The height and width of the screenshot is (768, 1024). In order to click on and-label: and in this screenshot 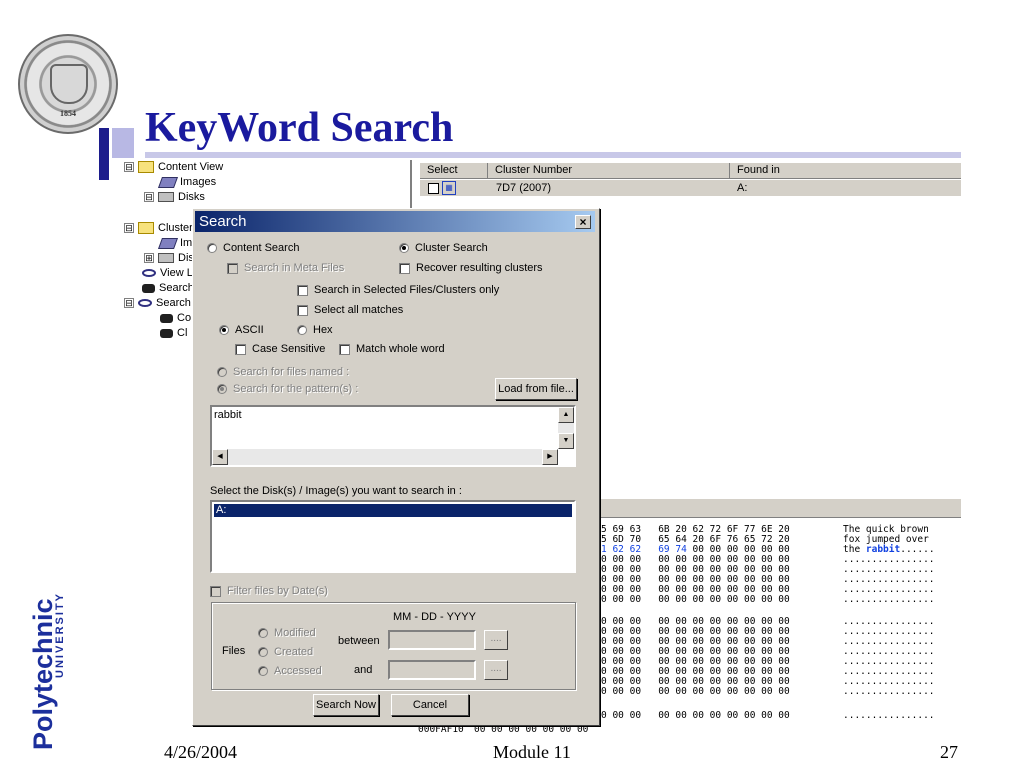, I will do `click(363, 670)`.